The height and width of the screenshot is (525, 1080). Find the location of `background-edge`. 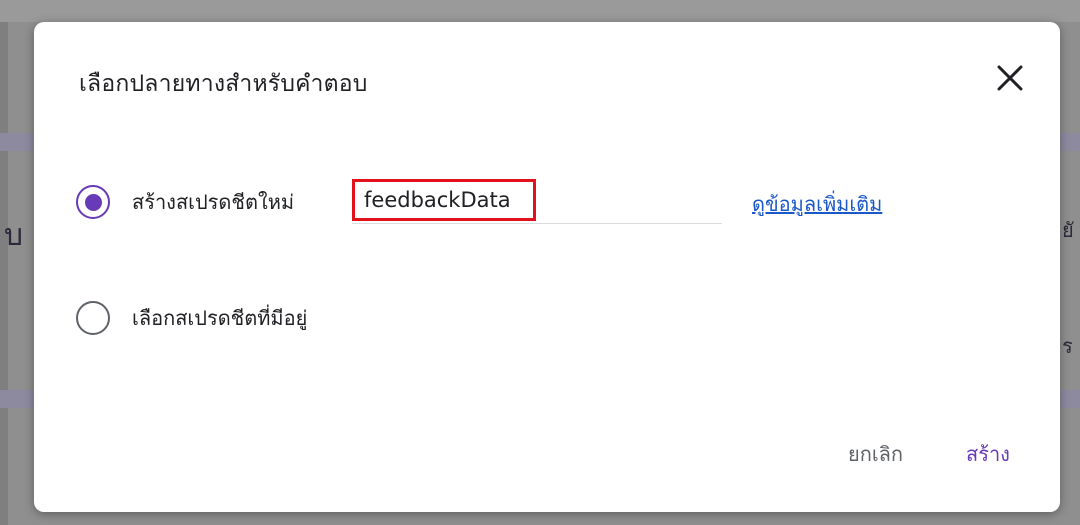

background-edge is located at coordinates (4, 262).